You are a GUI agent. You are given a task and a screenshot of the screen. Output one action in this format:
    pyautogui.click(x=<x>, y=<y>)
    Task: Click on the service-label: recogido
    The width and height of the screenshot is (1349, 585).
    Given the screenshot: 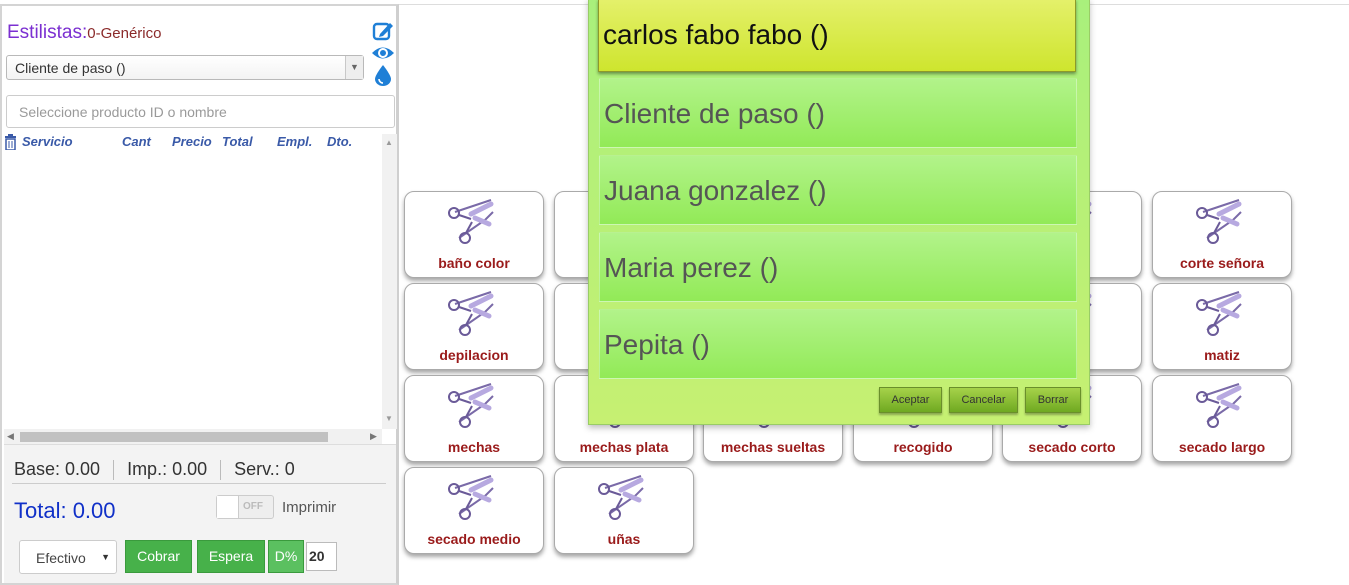 What is the action you would take?
    pyautogui.click(x=923, y=447)
    